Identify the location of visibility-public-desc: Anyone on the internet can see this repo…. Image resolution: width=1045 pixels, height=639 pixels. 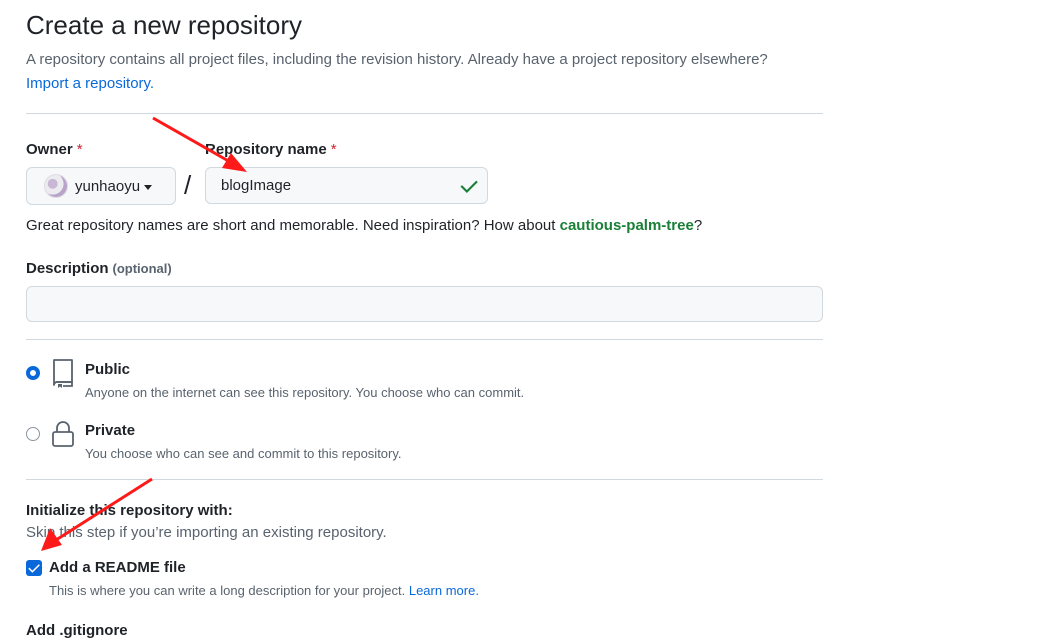
(305, 392).